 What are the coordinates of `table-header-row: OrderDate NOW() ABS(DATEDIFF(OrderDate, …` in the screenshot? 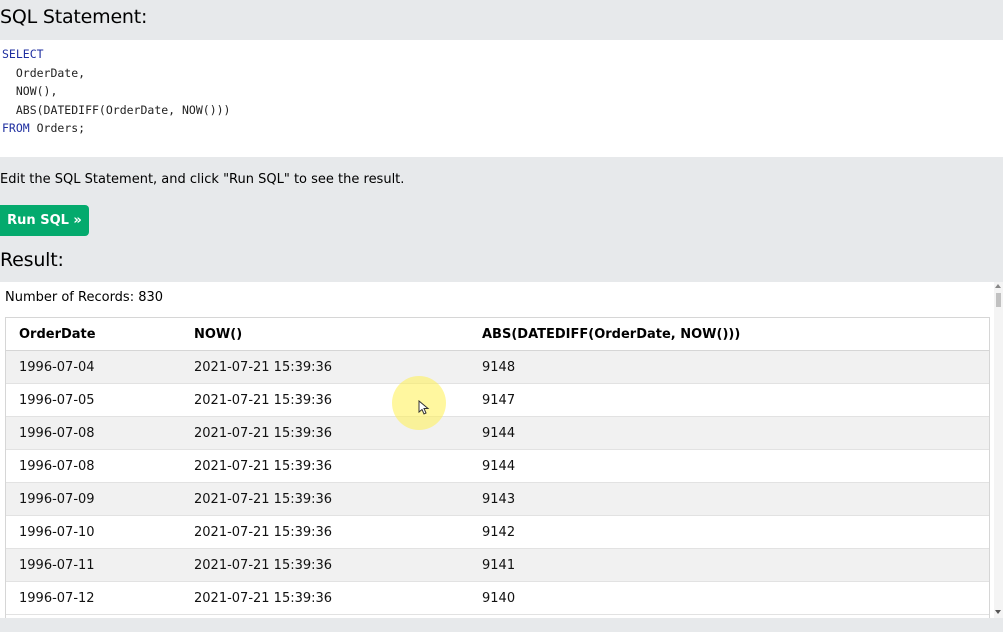 It's located at (497, 334).